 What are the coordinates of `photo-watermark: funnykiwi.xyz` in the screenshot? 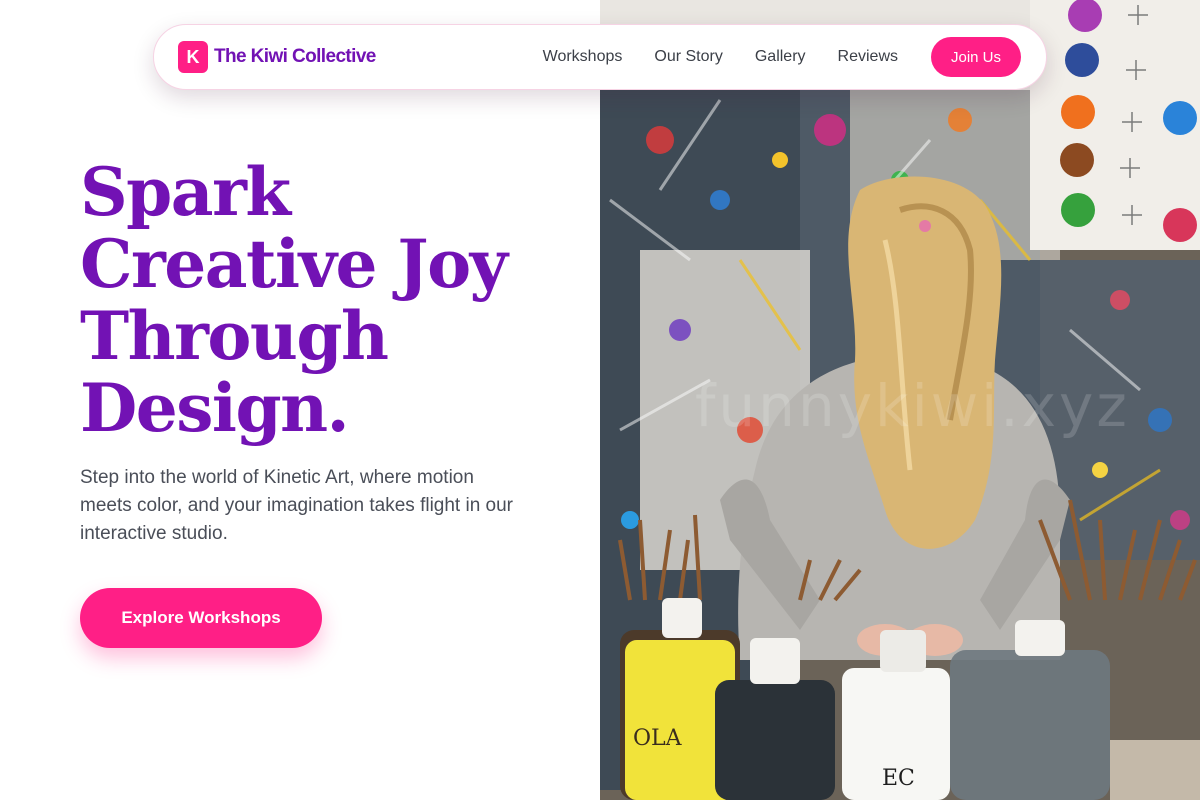 It's located at (912, 406).